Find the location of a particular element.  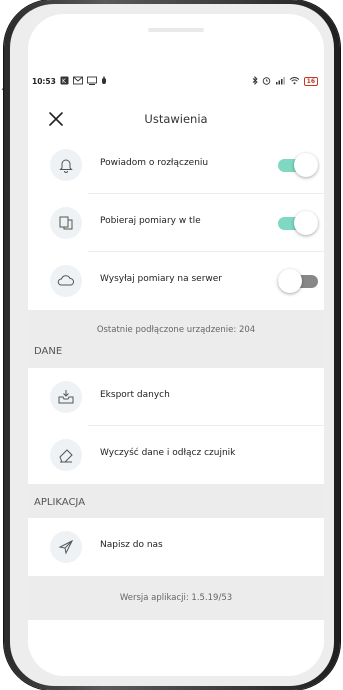

eraser-icon is located at coordinates (66, 455).